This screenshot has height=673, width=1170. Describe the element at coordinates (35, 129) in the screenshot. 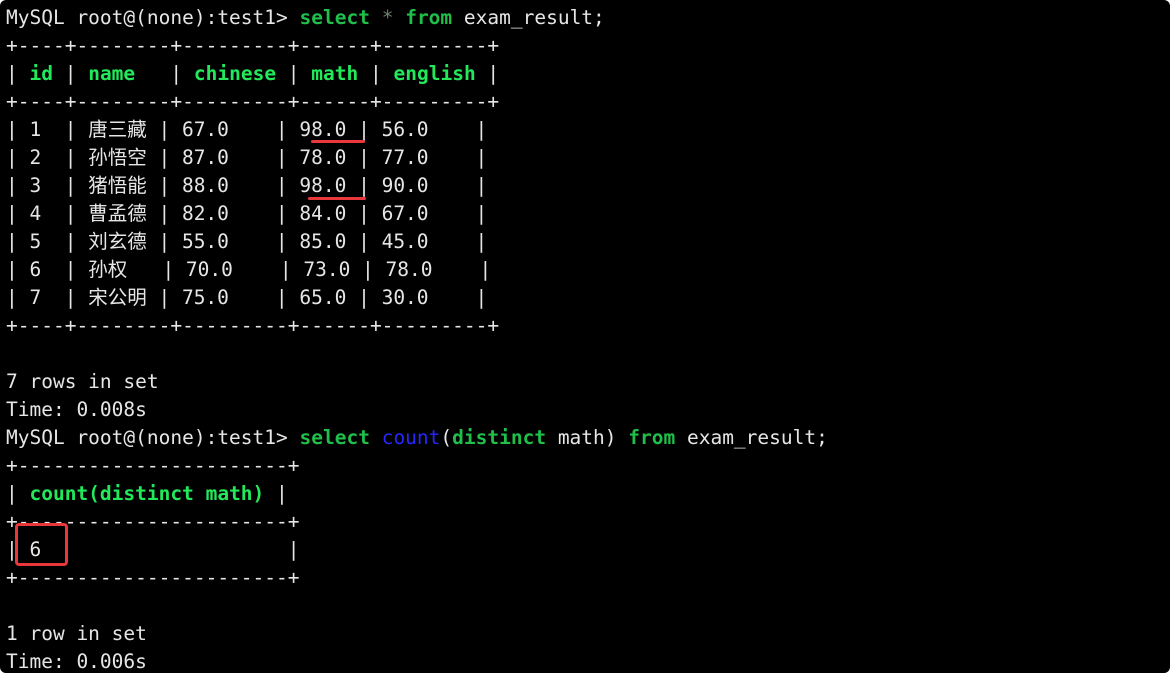

I see `cell-id: 1` at that location.